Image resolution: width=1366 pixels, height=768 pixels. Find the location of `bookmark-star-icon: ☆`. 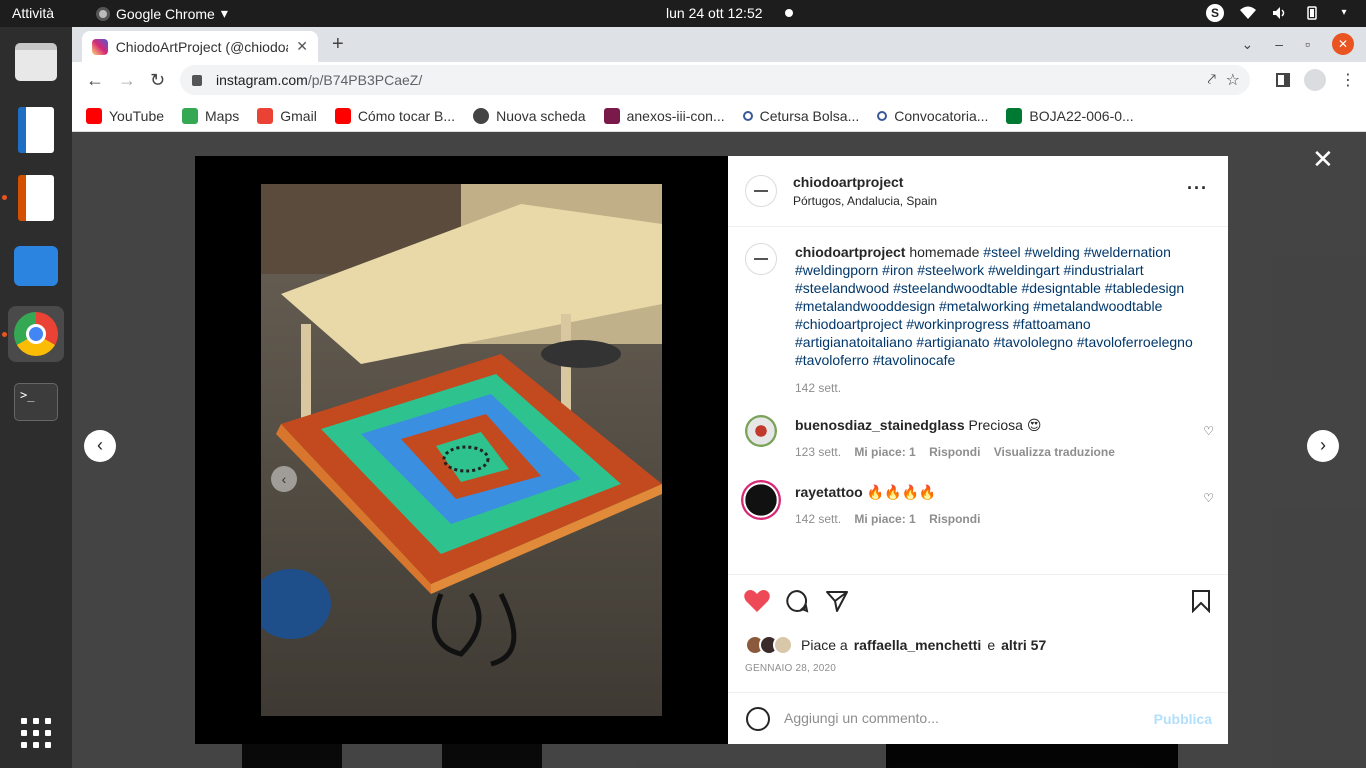

bookmark-star-icon: ☆ is located at coordinates (1233, 80).